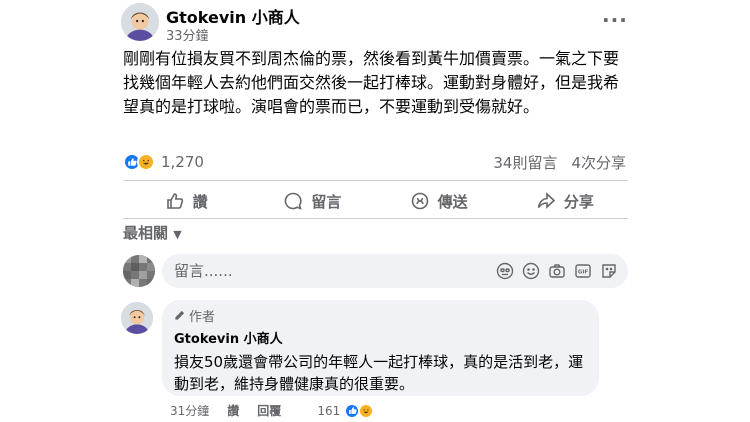 This screenshot has height=422, width=750. What do you see at coordinates (615, 20) in the screenshot?
I see `more-icon: ···` at bounding box center [615, 20].